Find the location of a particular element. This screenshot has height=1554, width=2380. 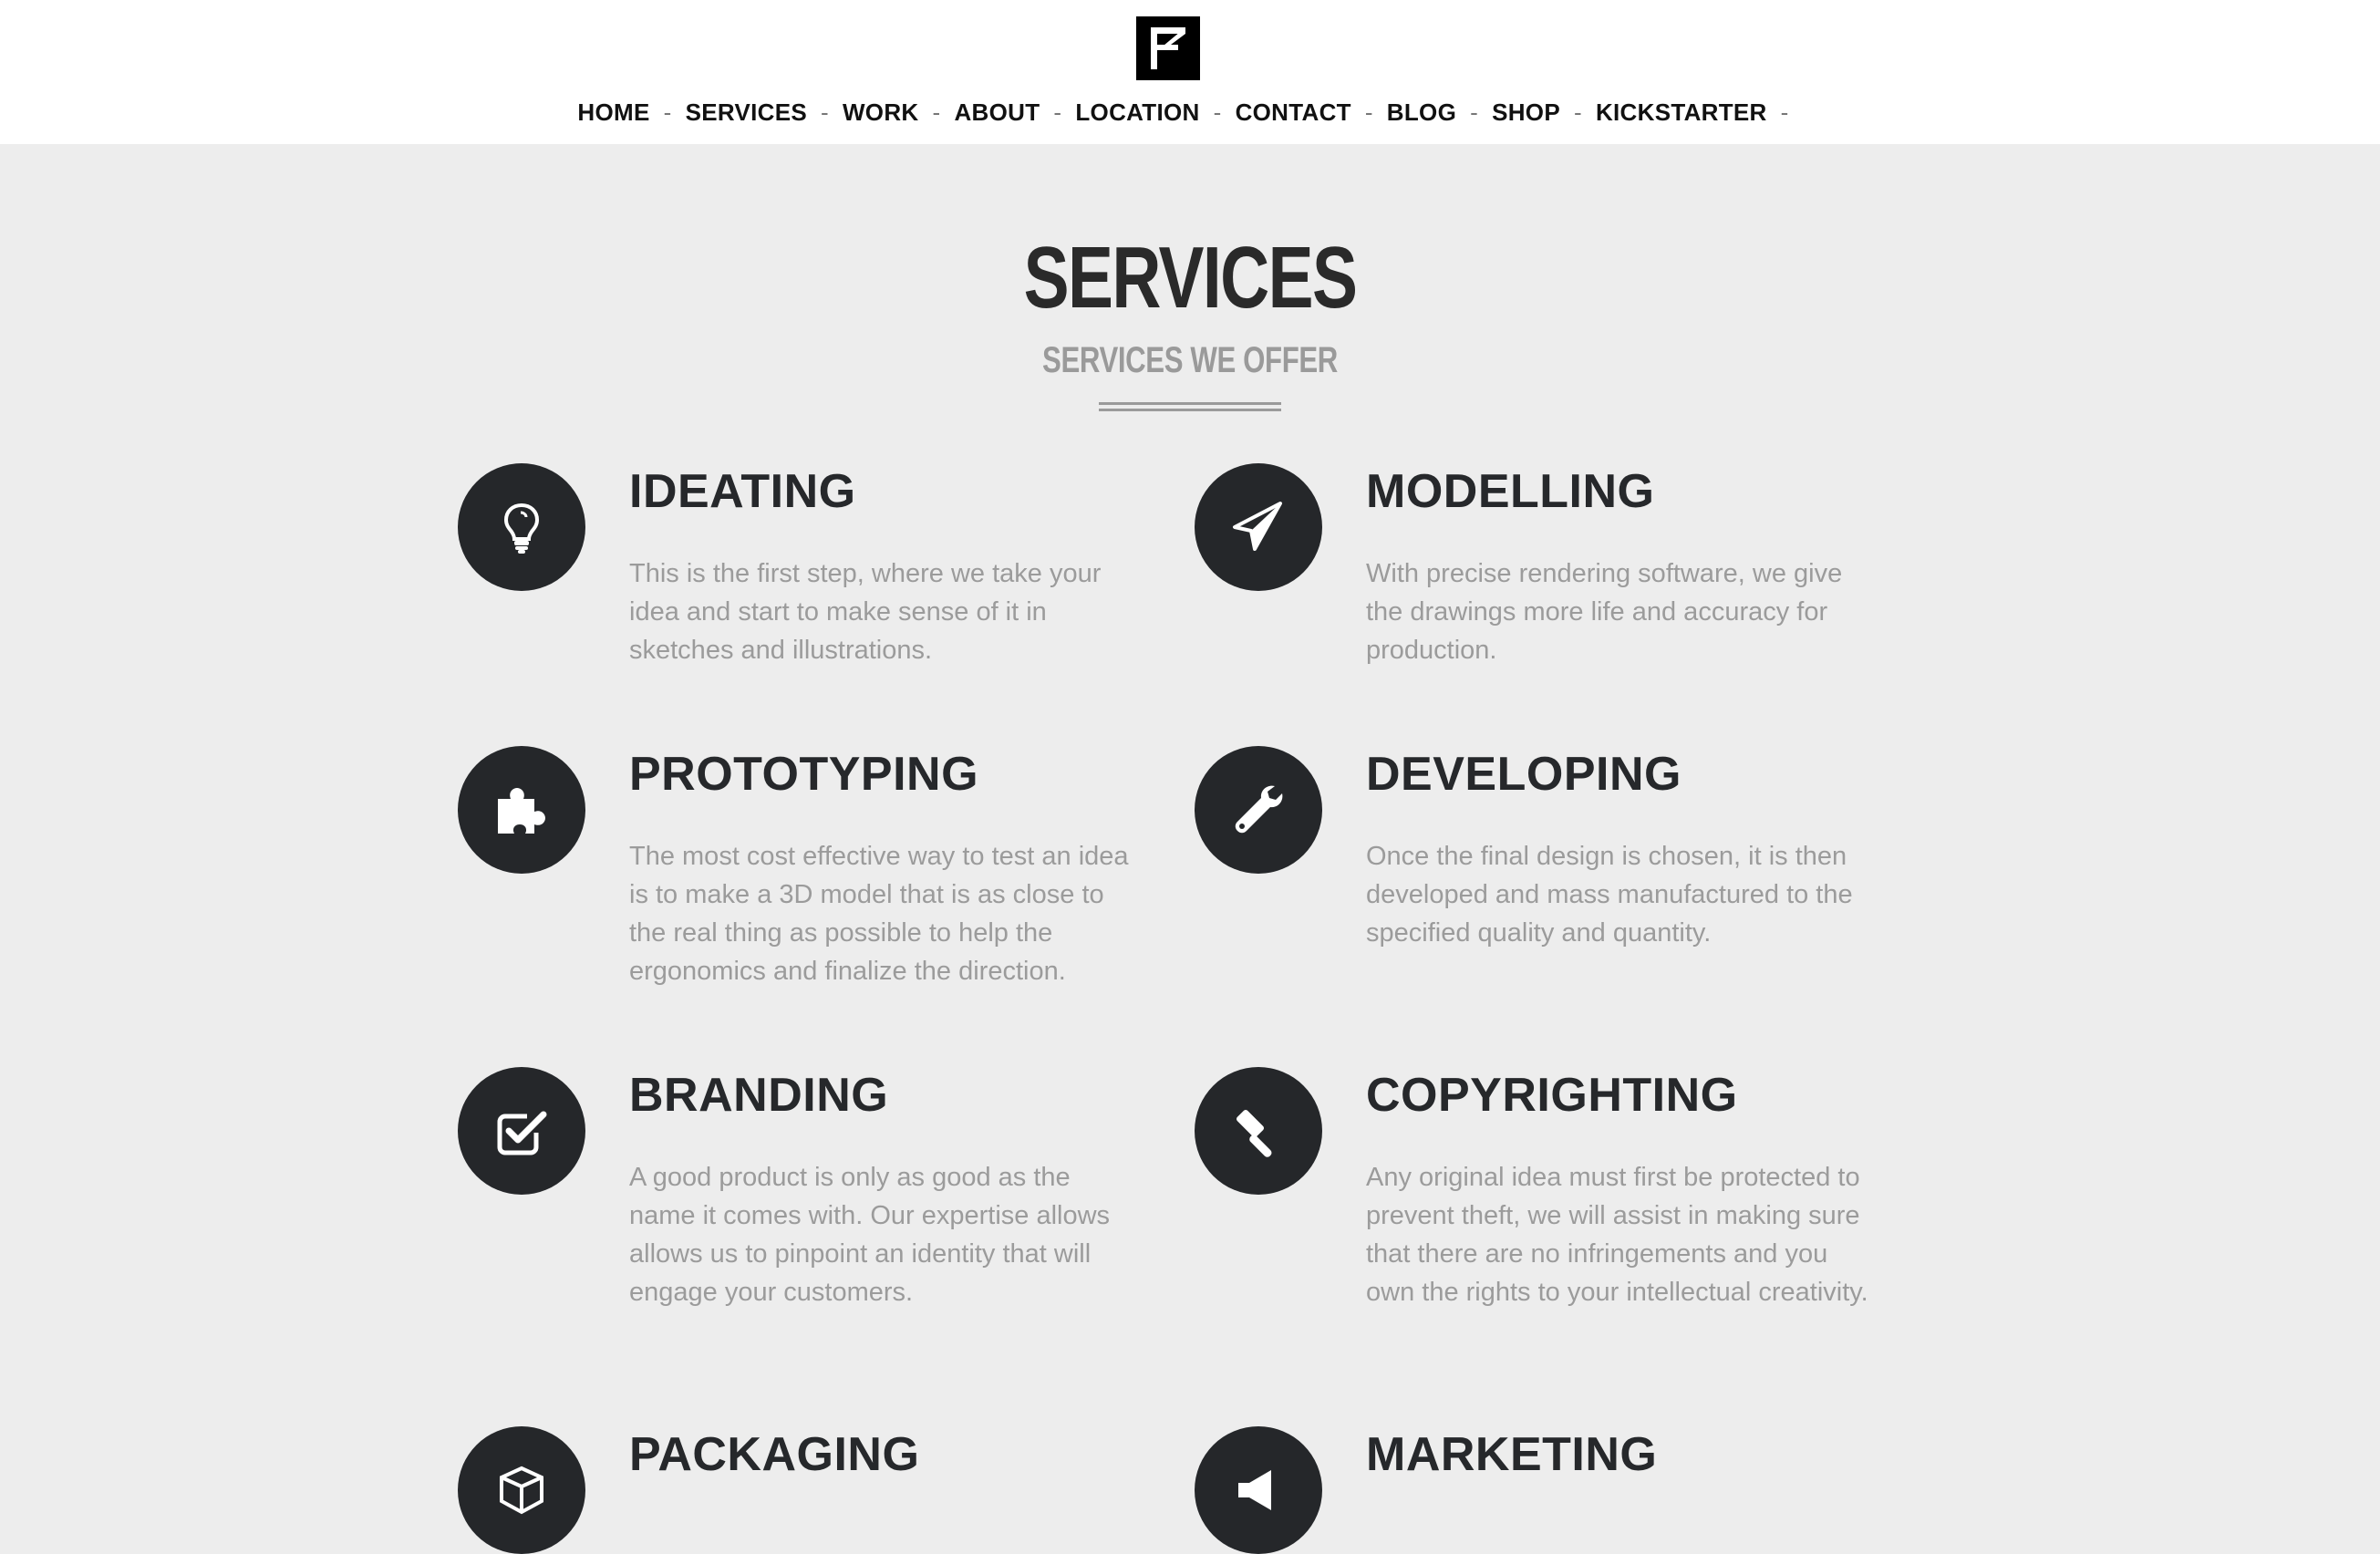

service-title: IDEATING is located at coordinates (743, 492).